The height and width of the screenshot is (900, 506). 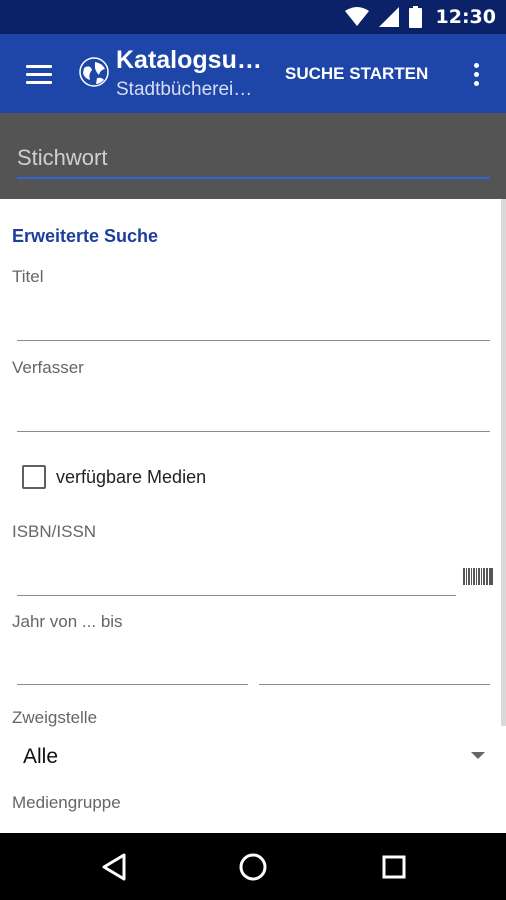 What do you see at coordinates (503, 462) in the screenshot?
I see `scrollbar` at bounding box center [503, 462].